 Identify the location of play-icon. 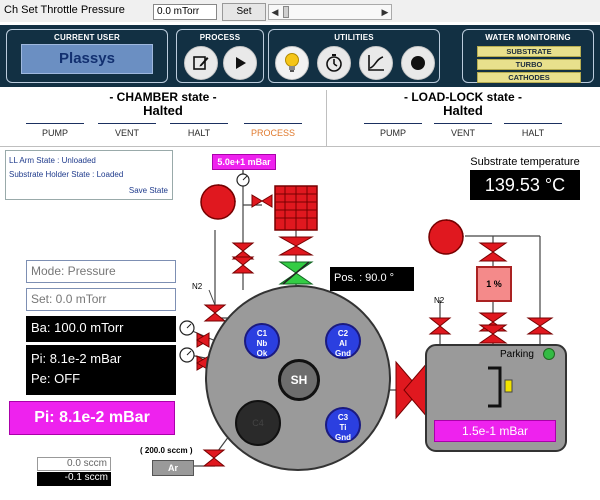
(241, 63).